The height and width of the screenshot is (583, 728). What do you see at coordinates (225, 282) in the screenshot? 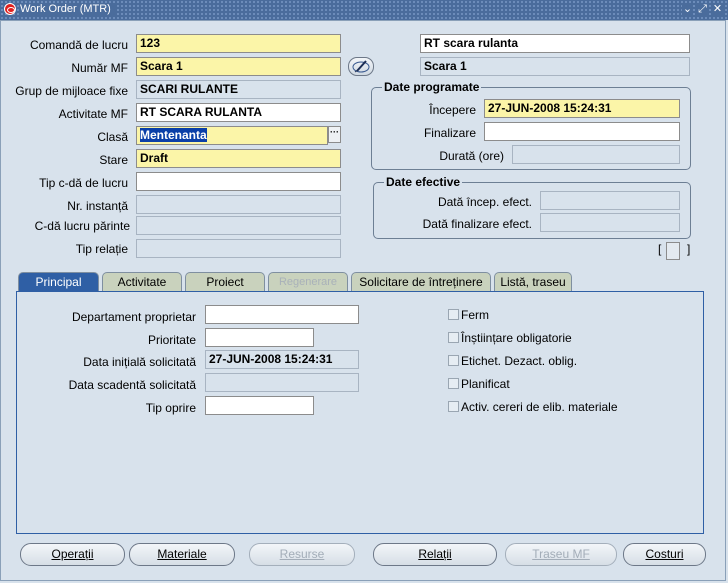
I see `tab-proiect: Proiect` at bounding box center [225, 282].